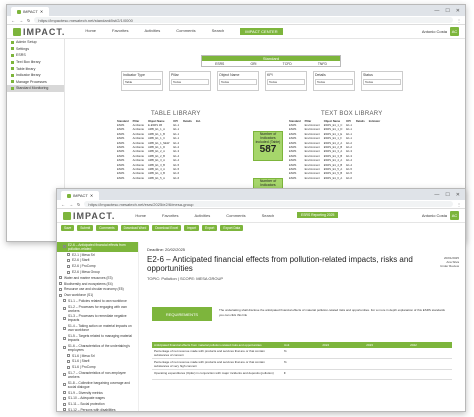 The width and height of the screenshot is (474, 417). I want to click on tree-item: S1-12 – Persons with disabilities, so click(97, 409).